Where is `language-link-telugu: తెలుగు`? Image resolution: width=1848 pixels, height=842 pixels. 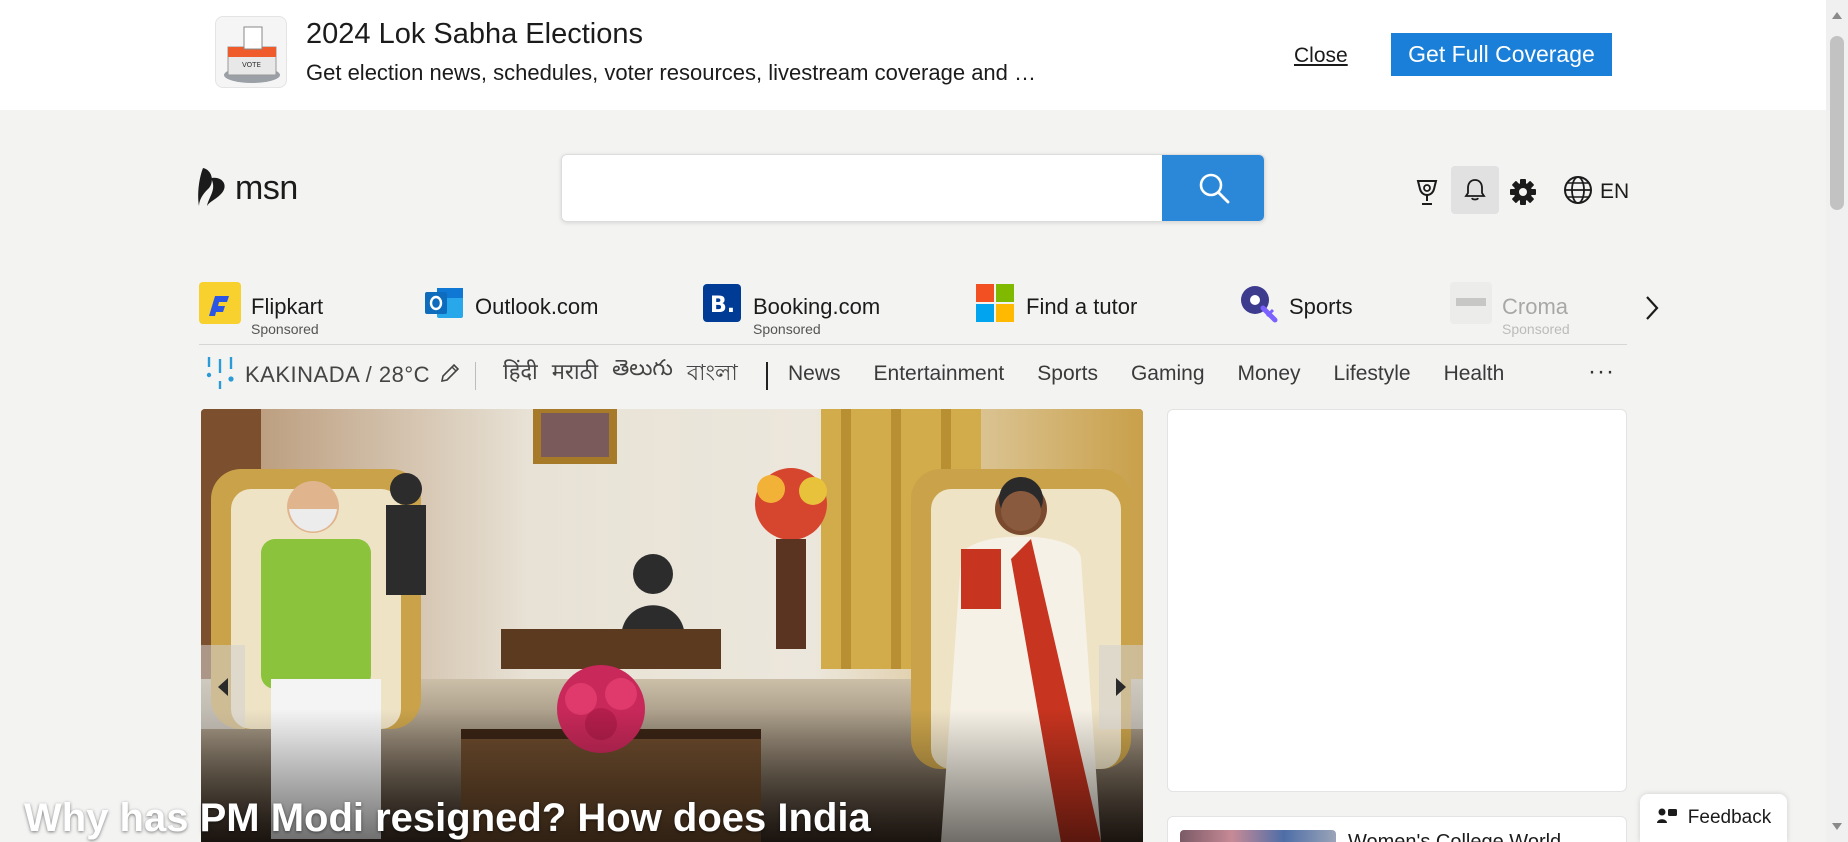 language-link-telugu: తెలుగు is located at coordinates (642, 374).